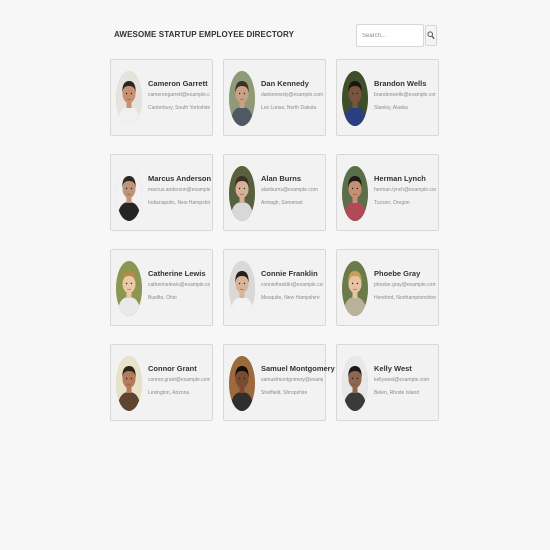 Image resolution: width=550 pixels, height=550 pixels. What do you see at coordinates (393, 368) in the screenshot?
I see `employee-name: Kelly West` at bounding box center [393, 368].